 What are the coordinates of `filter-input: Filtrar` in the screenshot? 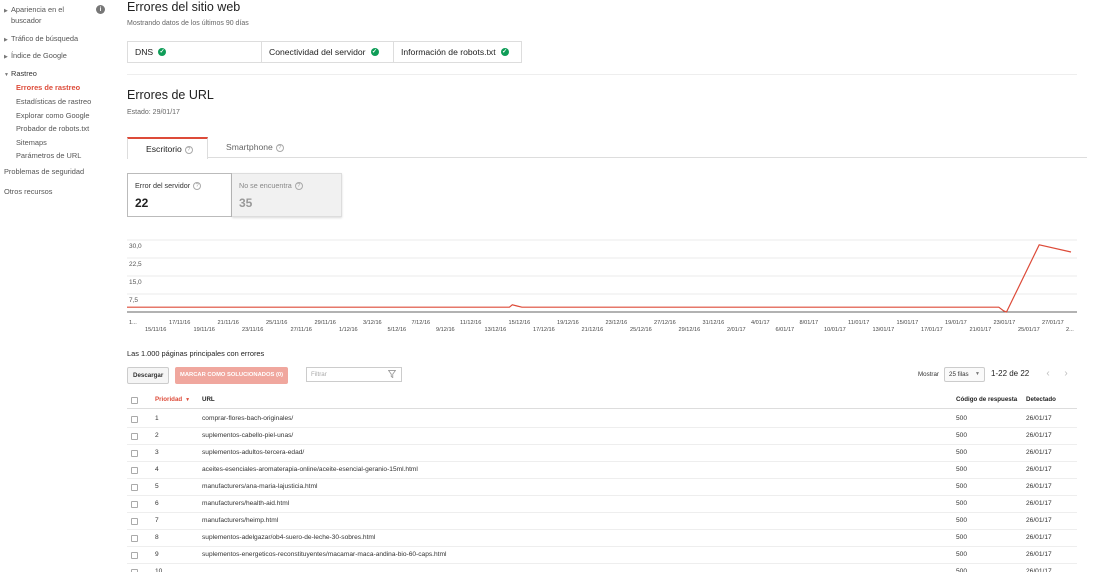 It's located at (354, 374).